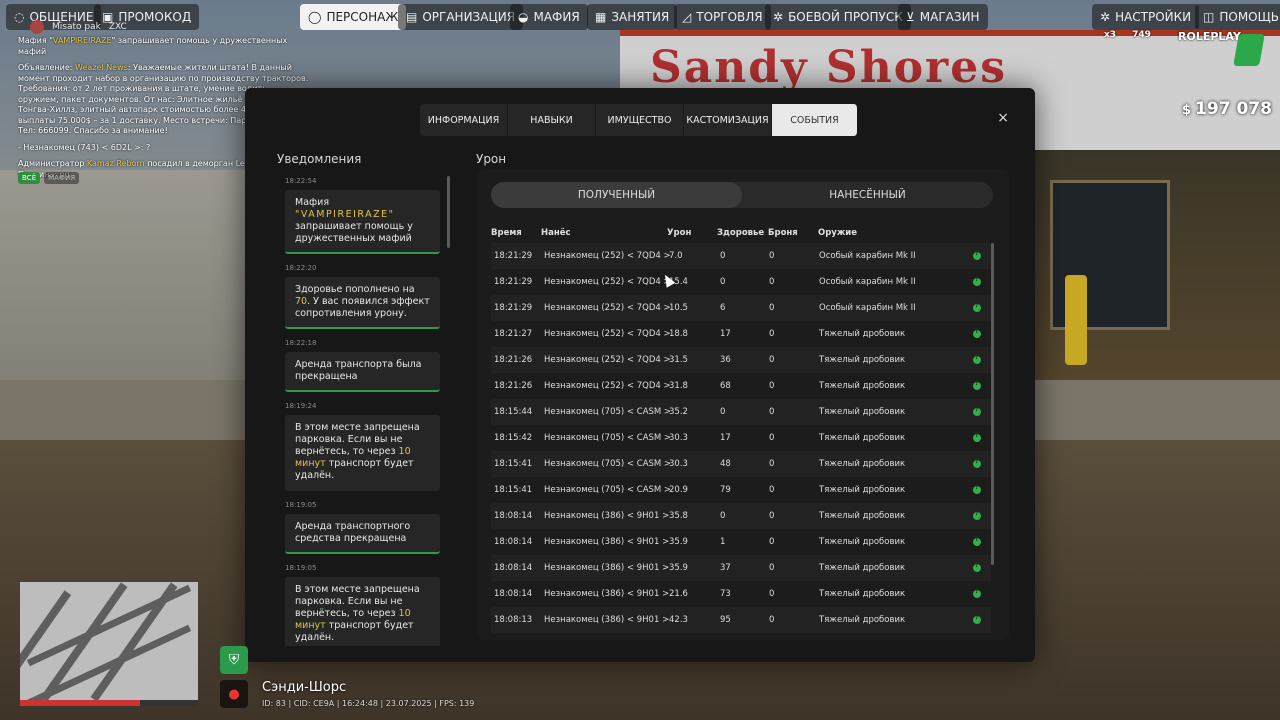 This screenshot has width=1280, height=720. What do you see at coordinates (725, 386) in the screenshot?
I see `table-cell: 68` at bounding box center [725, 386].